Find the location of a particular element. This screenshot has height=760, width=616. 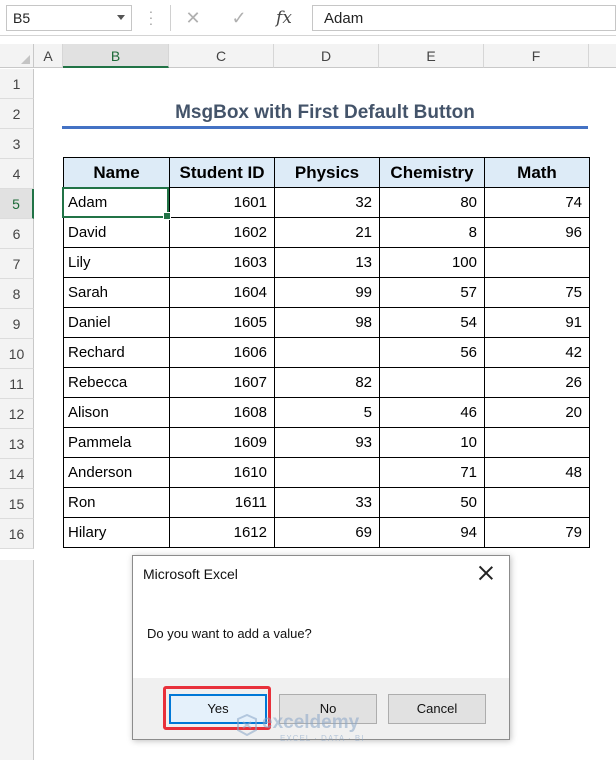

value-cell: 71 is located at coordinates (432, 472).